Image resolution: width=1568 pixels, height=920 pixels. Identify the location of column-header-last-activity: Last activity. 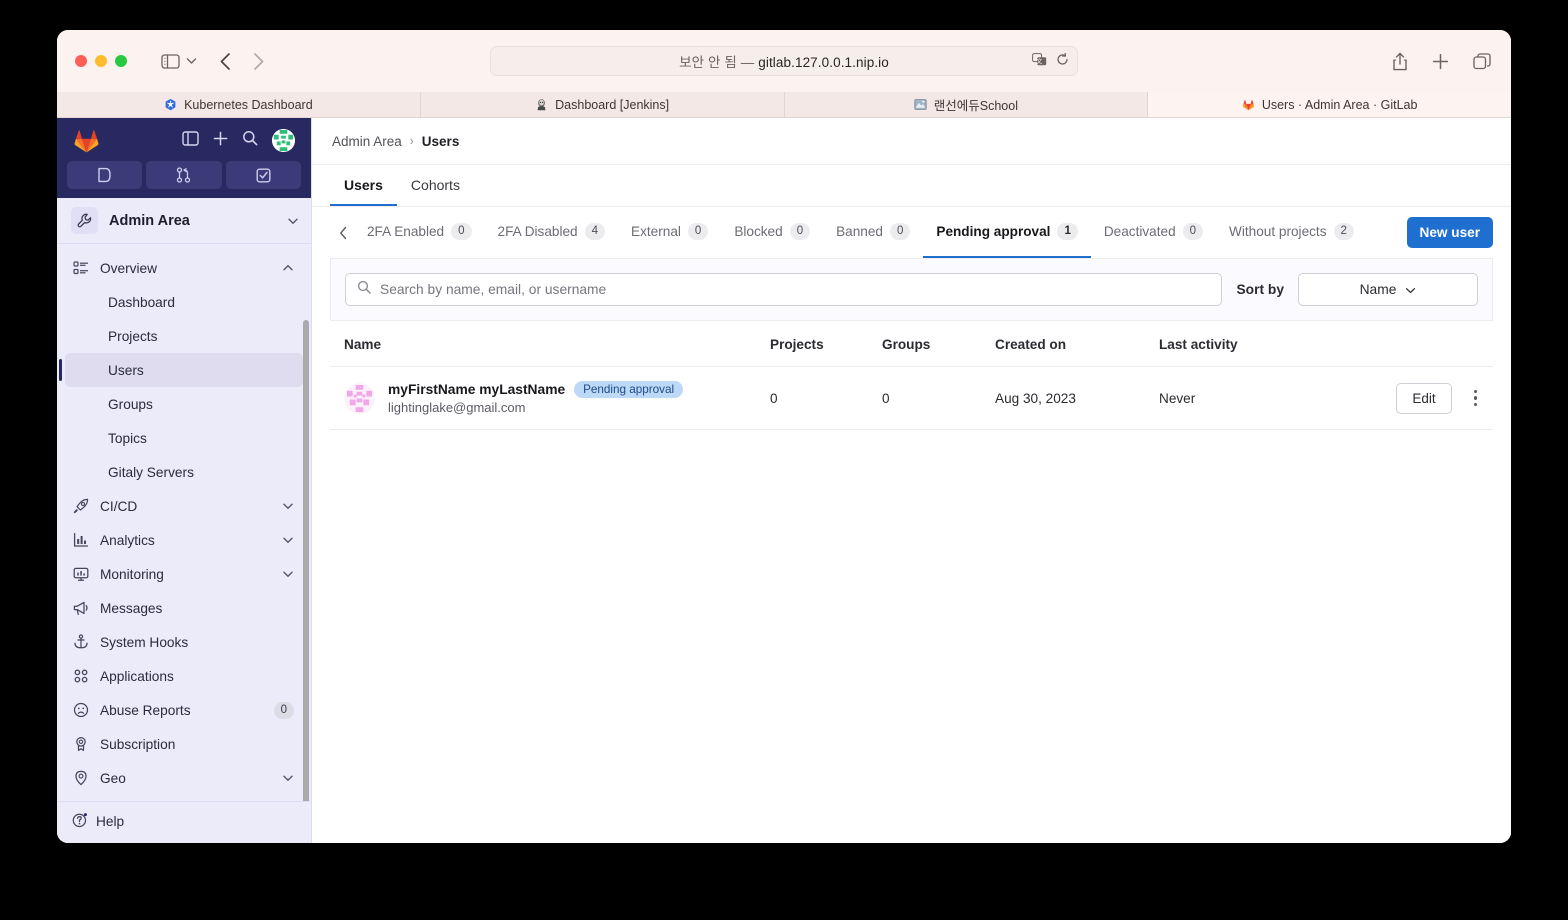
(1259, 344).